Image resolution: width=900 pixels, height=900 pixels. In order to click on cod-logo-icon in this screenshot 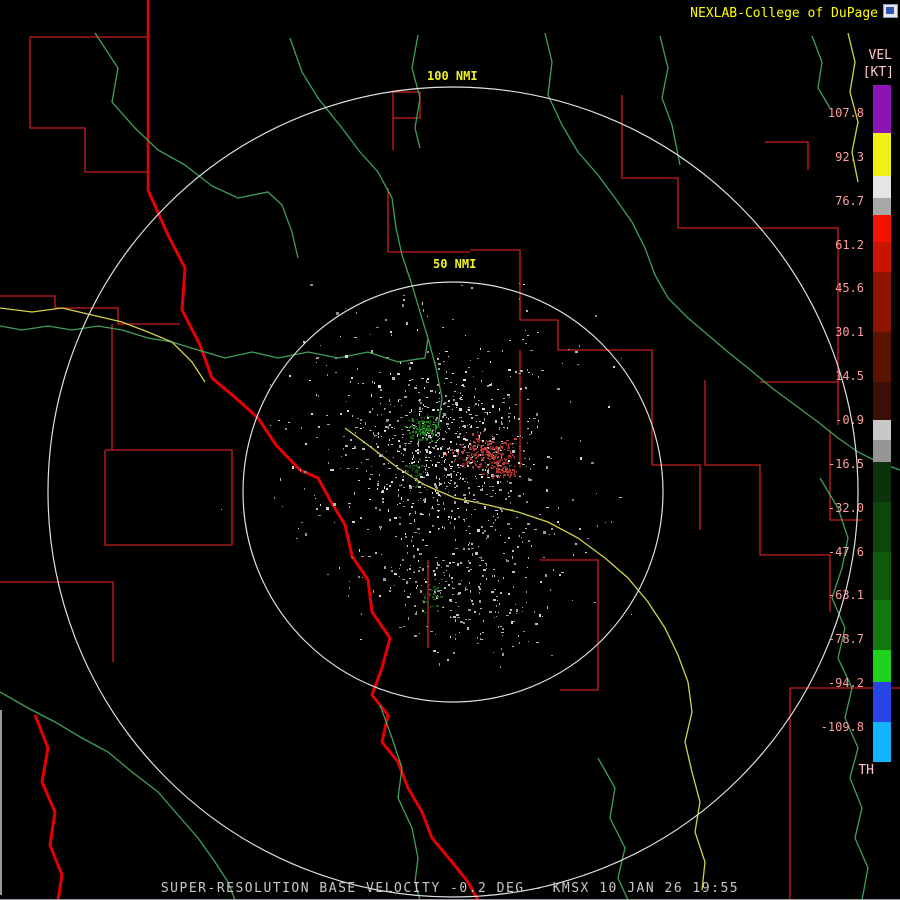, I will do `click(890, 11)`.